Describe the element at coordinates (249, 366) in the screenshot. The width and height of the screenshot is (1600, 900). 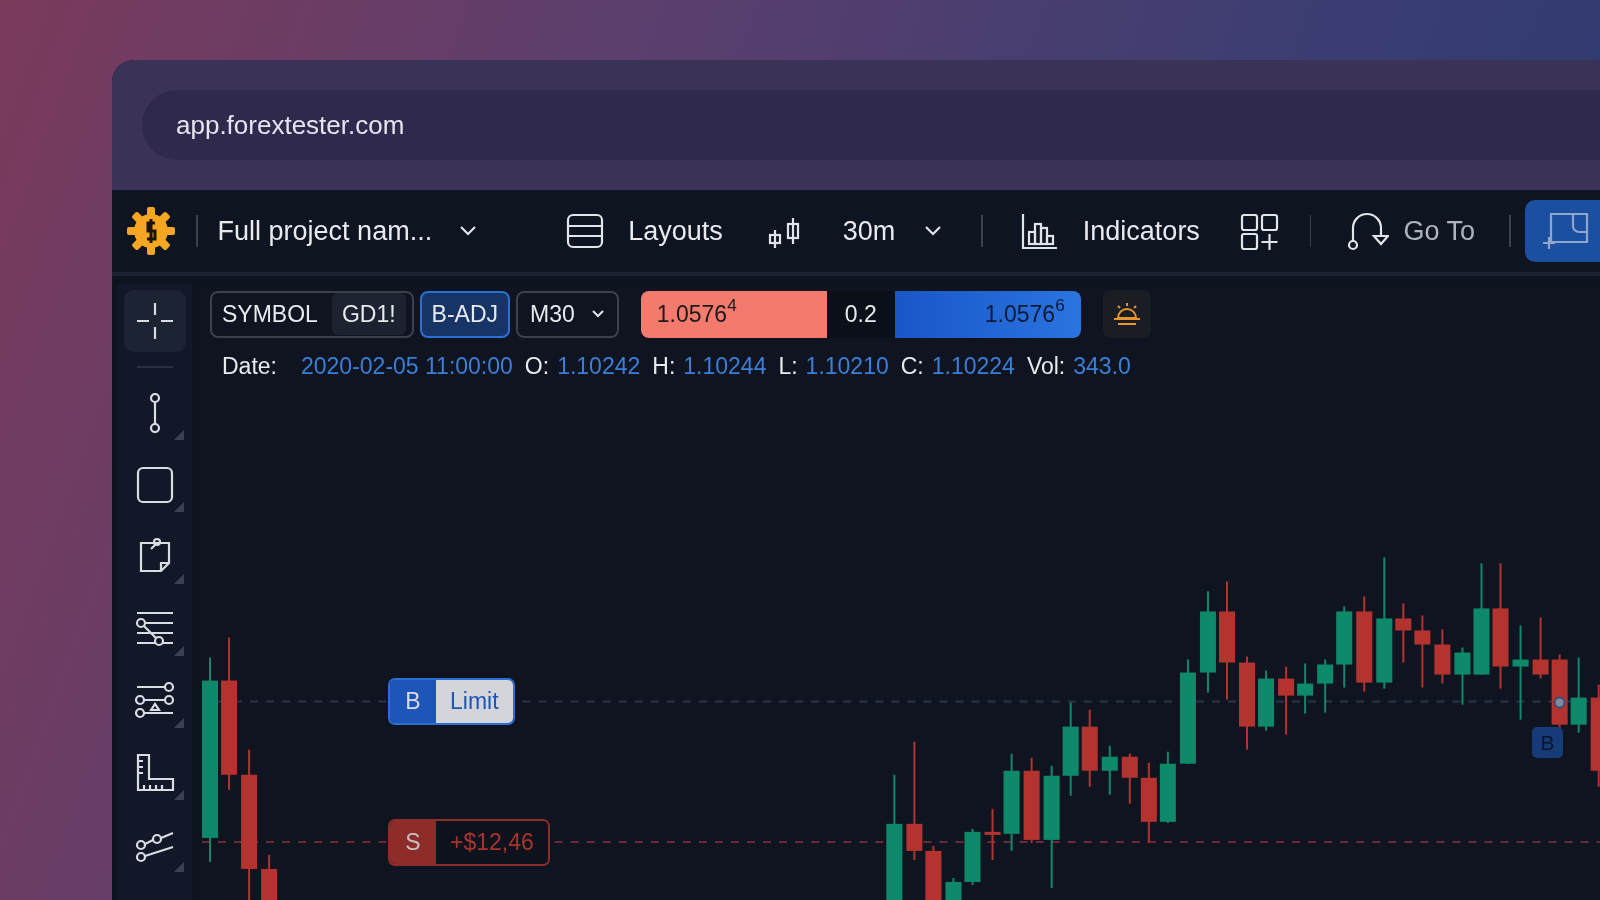
I see `field-label: Date:` at that location.